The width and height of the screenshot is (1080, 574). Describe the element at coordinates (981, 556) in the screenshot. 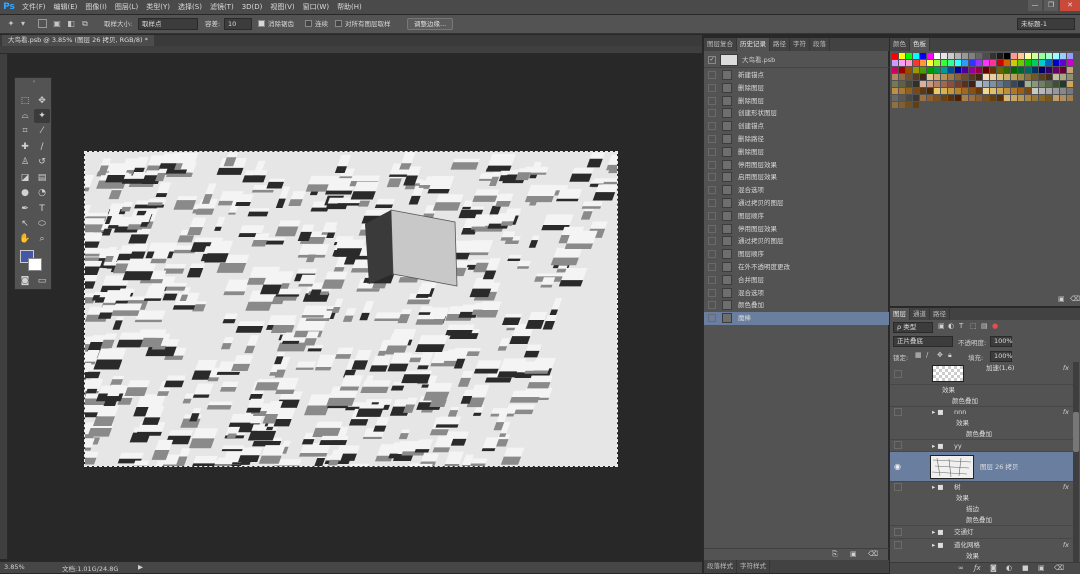

I see `layer-effects-row: 效果` at that location.